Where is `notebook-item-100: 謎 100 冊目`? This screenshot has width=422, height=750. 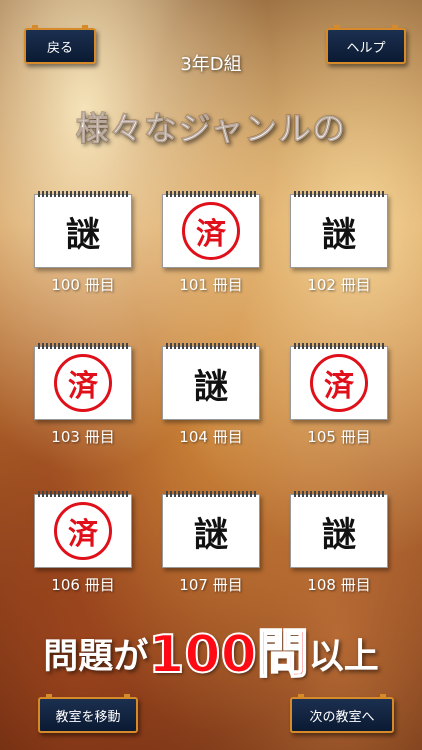 notebook-item-100: 謎 100 冊目 is located at coordinates (83, 243).